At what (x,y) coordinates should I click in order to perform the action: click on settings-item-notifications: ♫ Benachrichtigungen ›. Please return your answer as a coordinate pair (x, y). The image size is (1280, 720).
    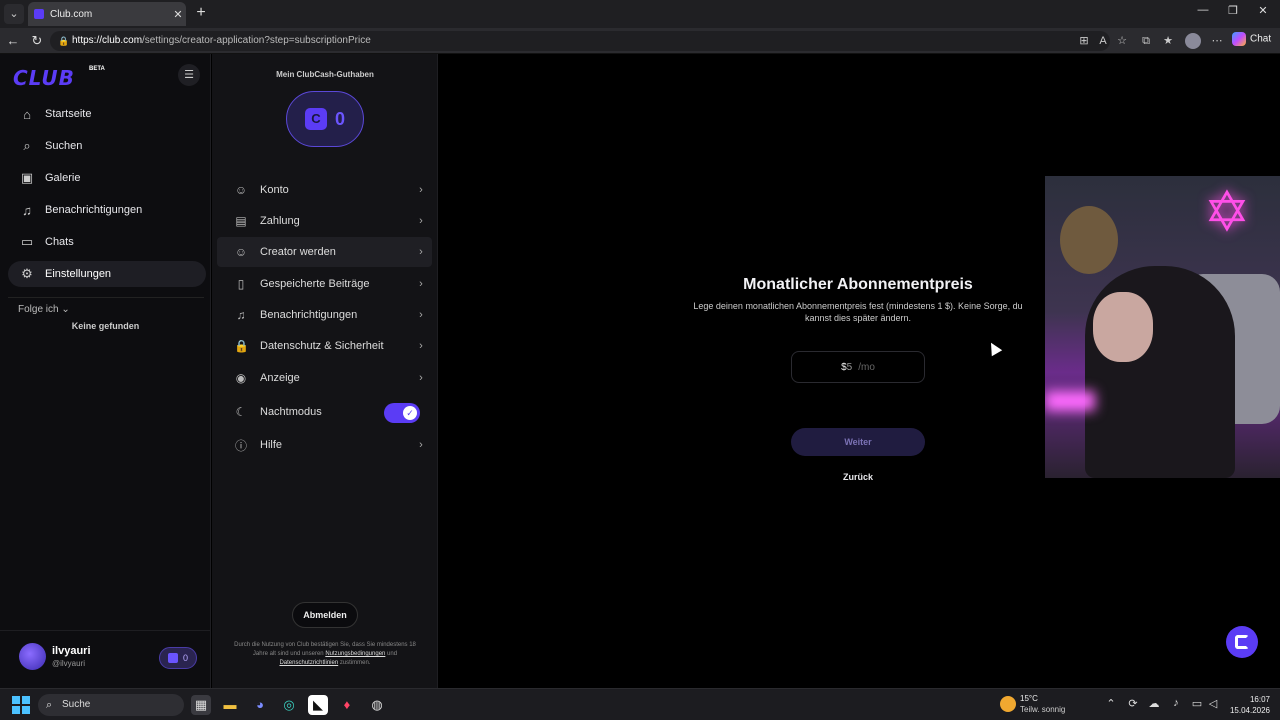
    Looking at the image, I should click on (324, 315).